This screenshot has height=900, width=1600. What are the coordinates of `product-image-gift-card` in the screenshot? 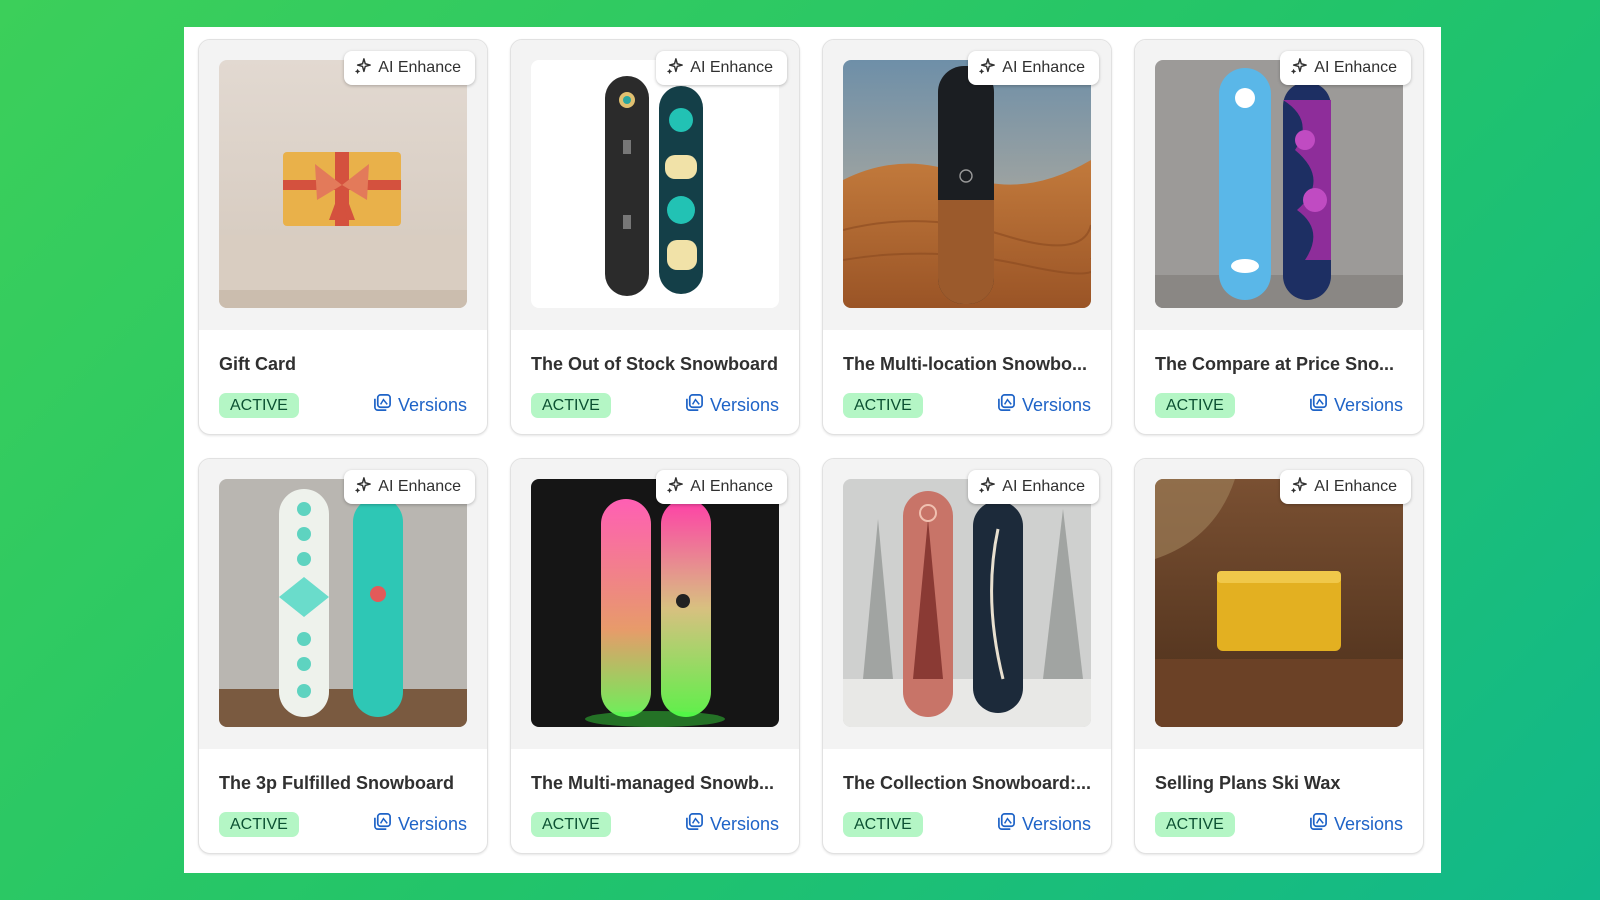 It's located at (343, 184).